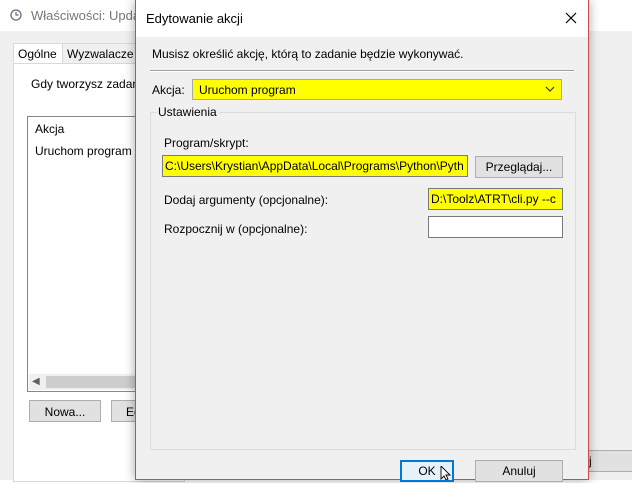 This screenshot has width=632, height=483. Describe the element at coordinates (194, 18) in the screenshot. I see `dialog-title: Edytowanie akcji` at that location.